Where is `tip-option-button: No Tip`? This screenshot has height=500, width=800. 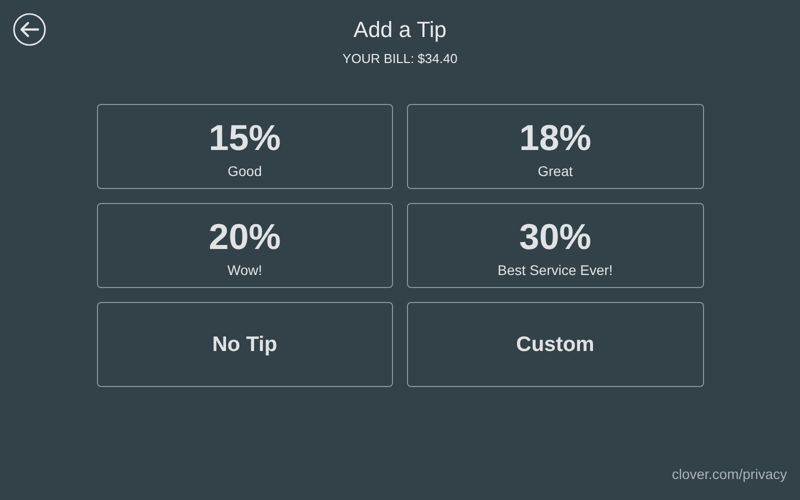 tip-option-button: No Tip is located at coordinates (244, 344).